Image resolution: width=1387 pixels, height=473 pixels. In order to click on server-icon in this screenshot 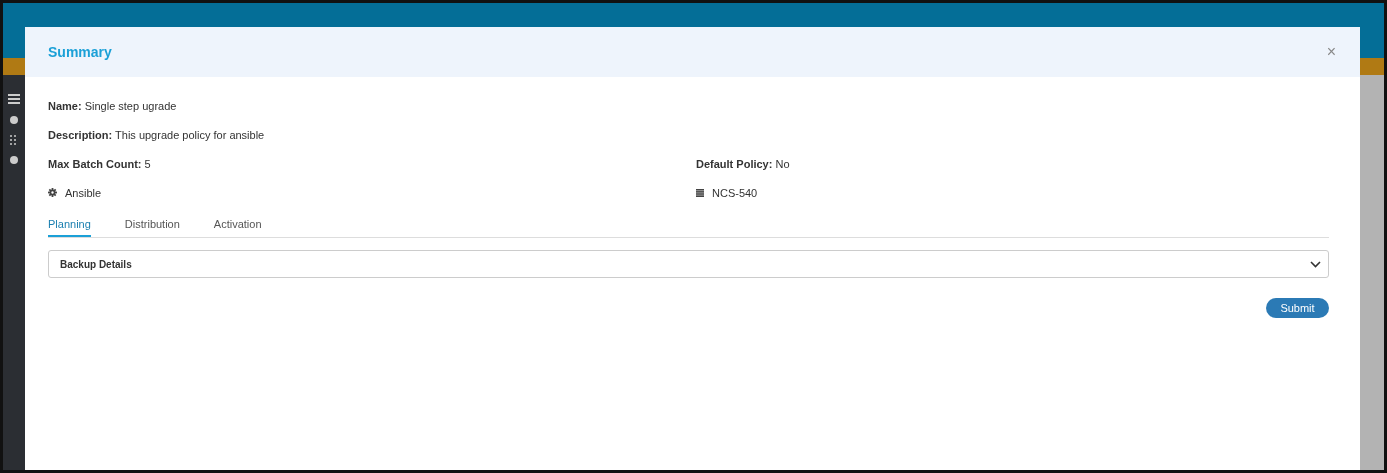, I will do `click(700, 192)`.